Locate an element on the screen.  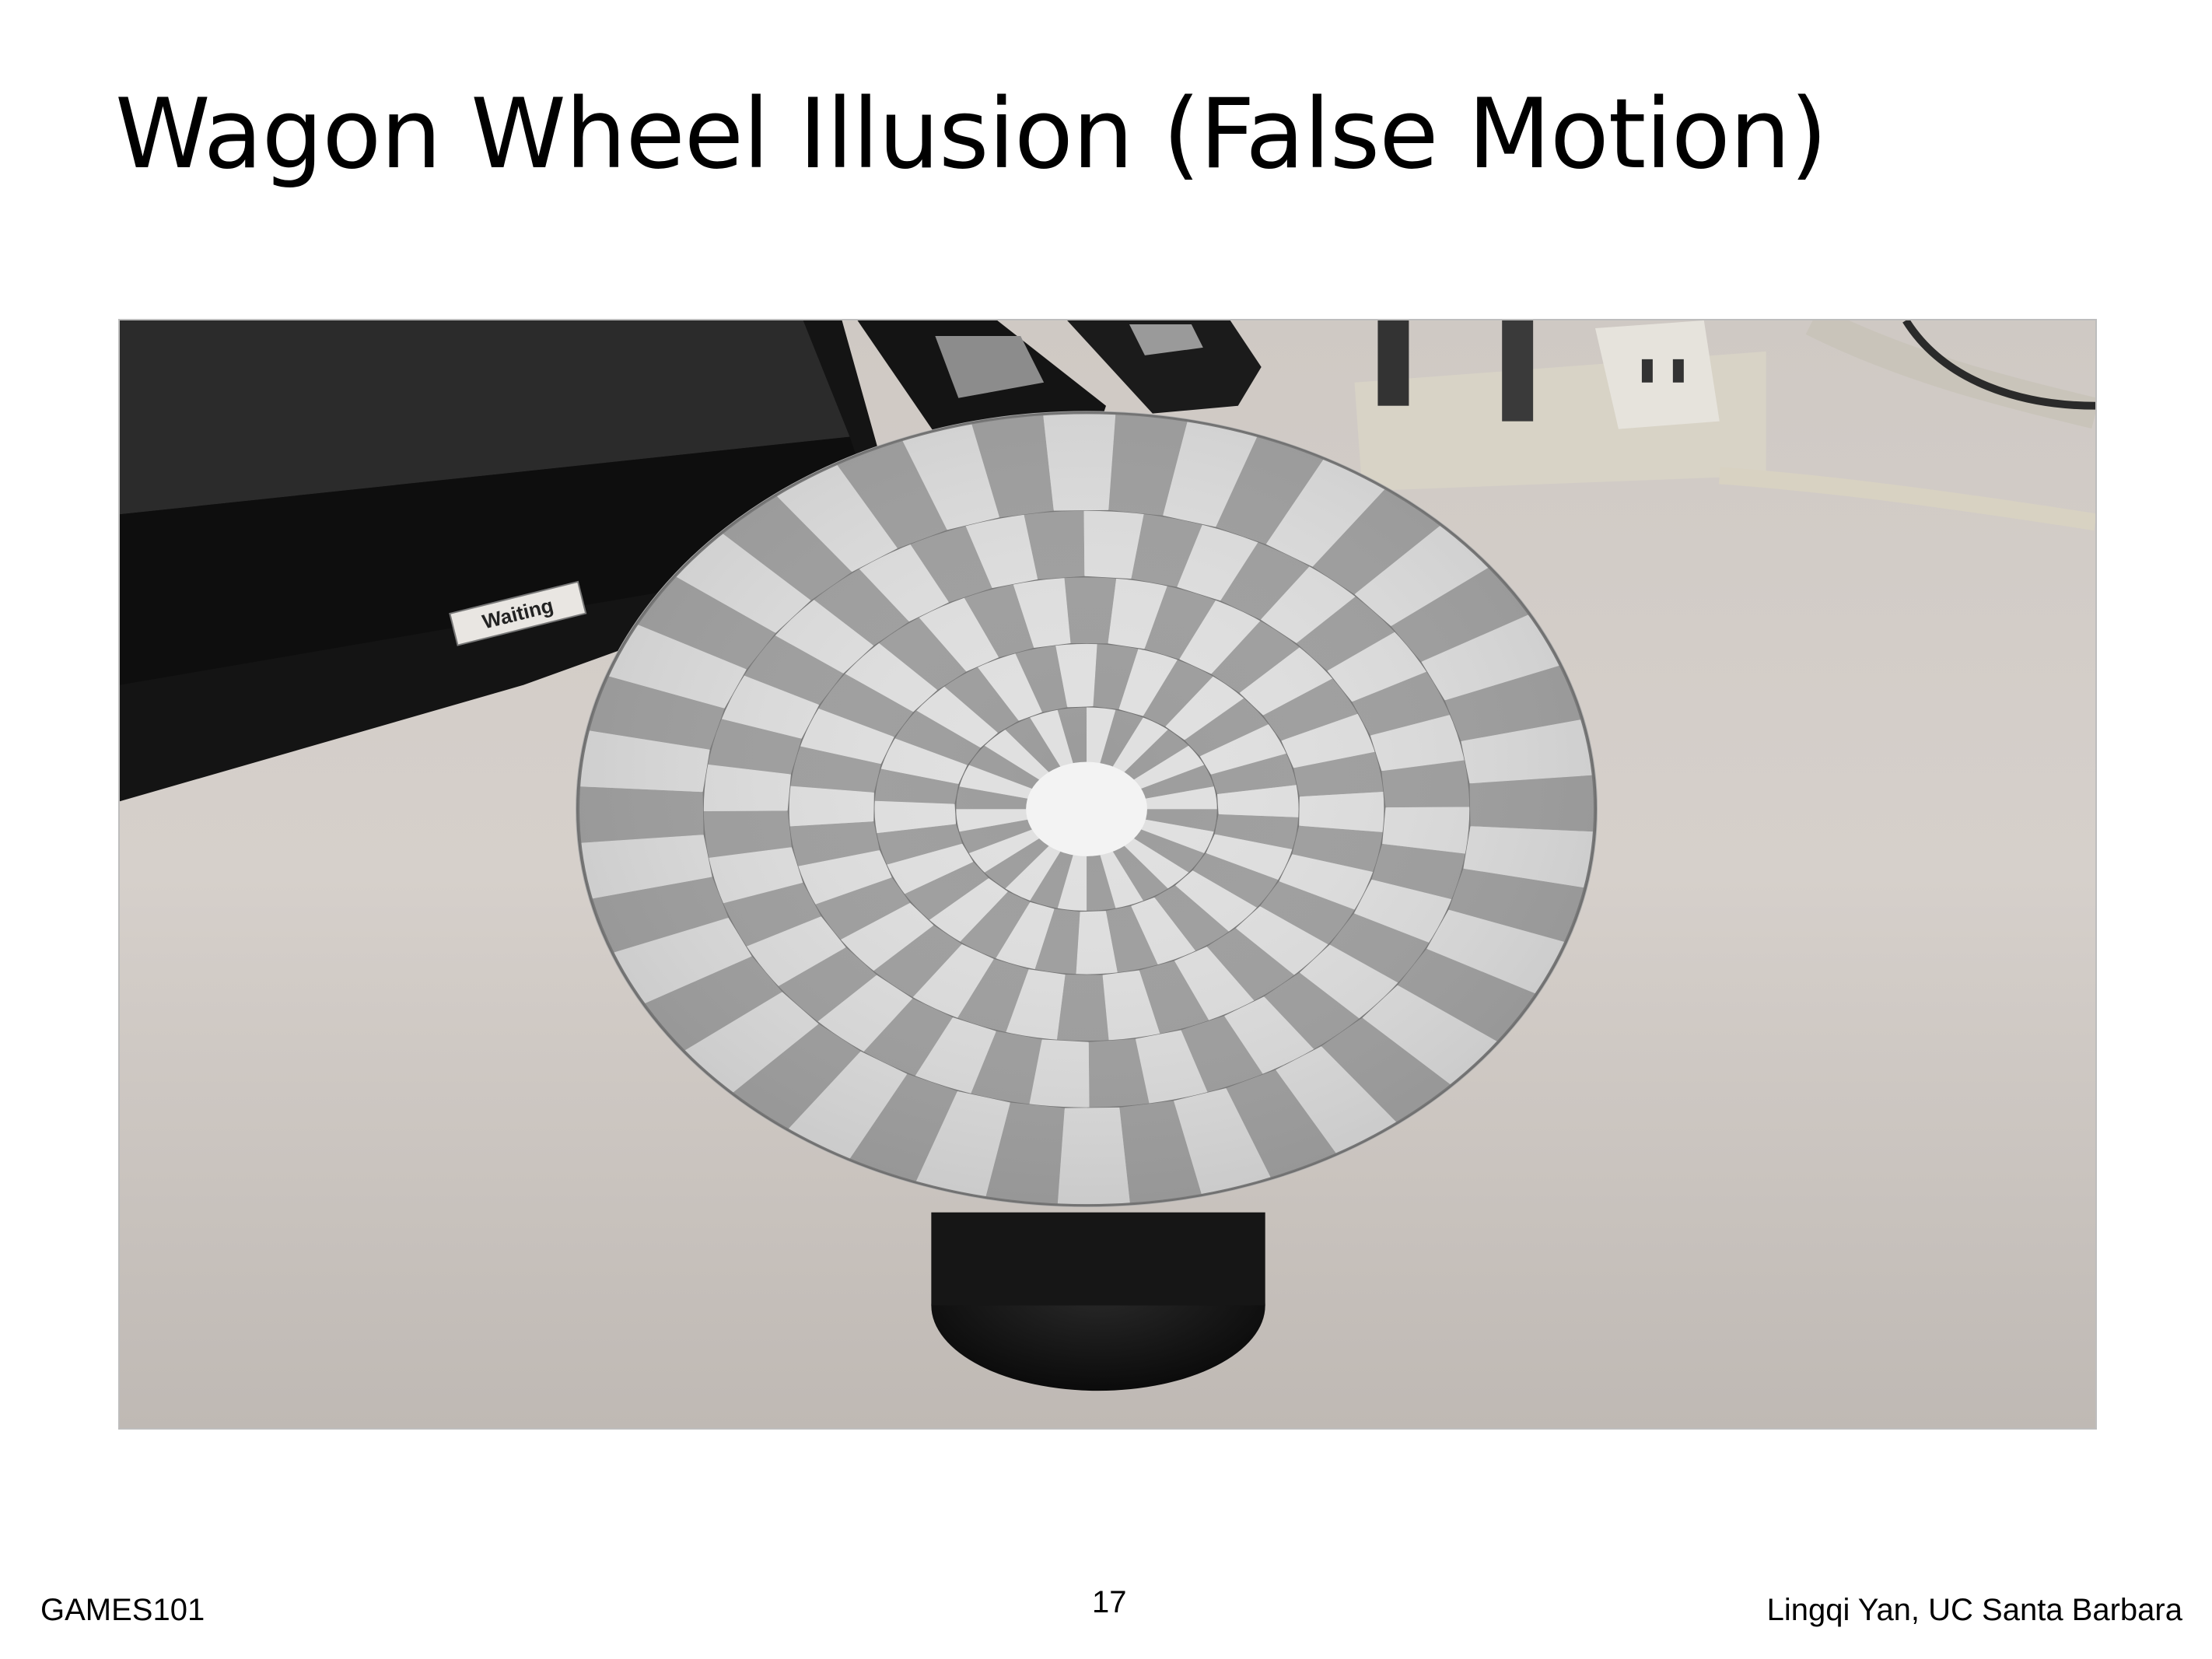
slide-title: Wagon Wheel Illusion (False Motion) is located at coordinates (972, 135).